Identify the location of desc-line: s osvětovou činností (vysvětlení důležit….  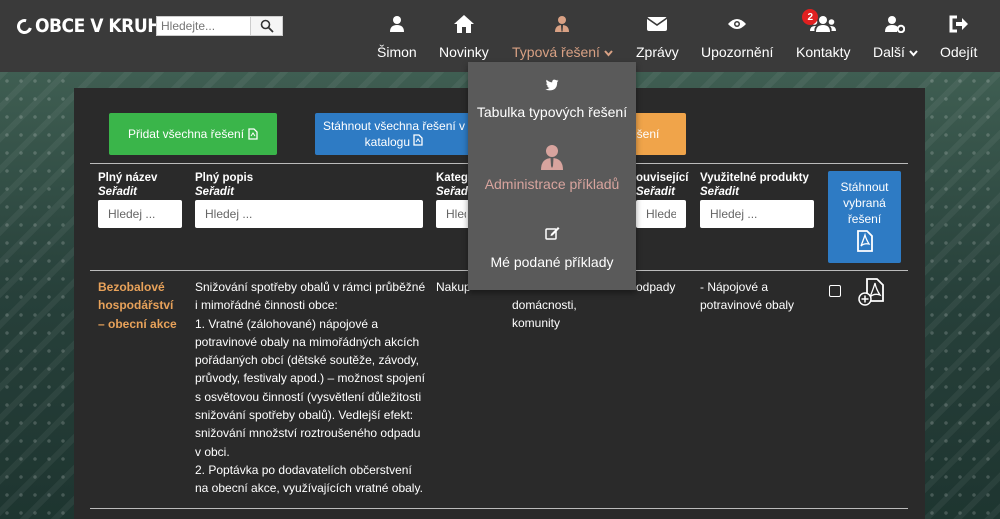
(308, 396).